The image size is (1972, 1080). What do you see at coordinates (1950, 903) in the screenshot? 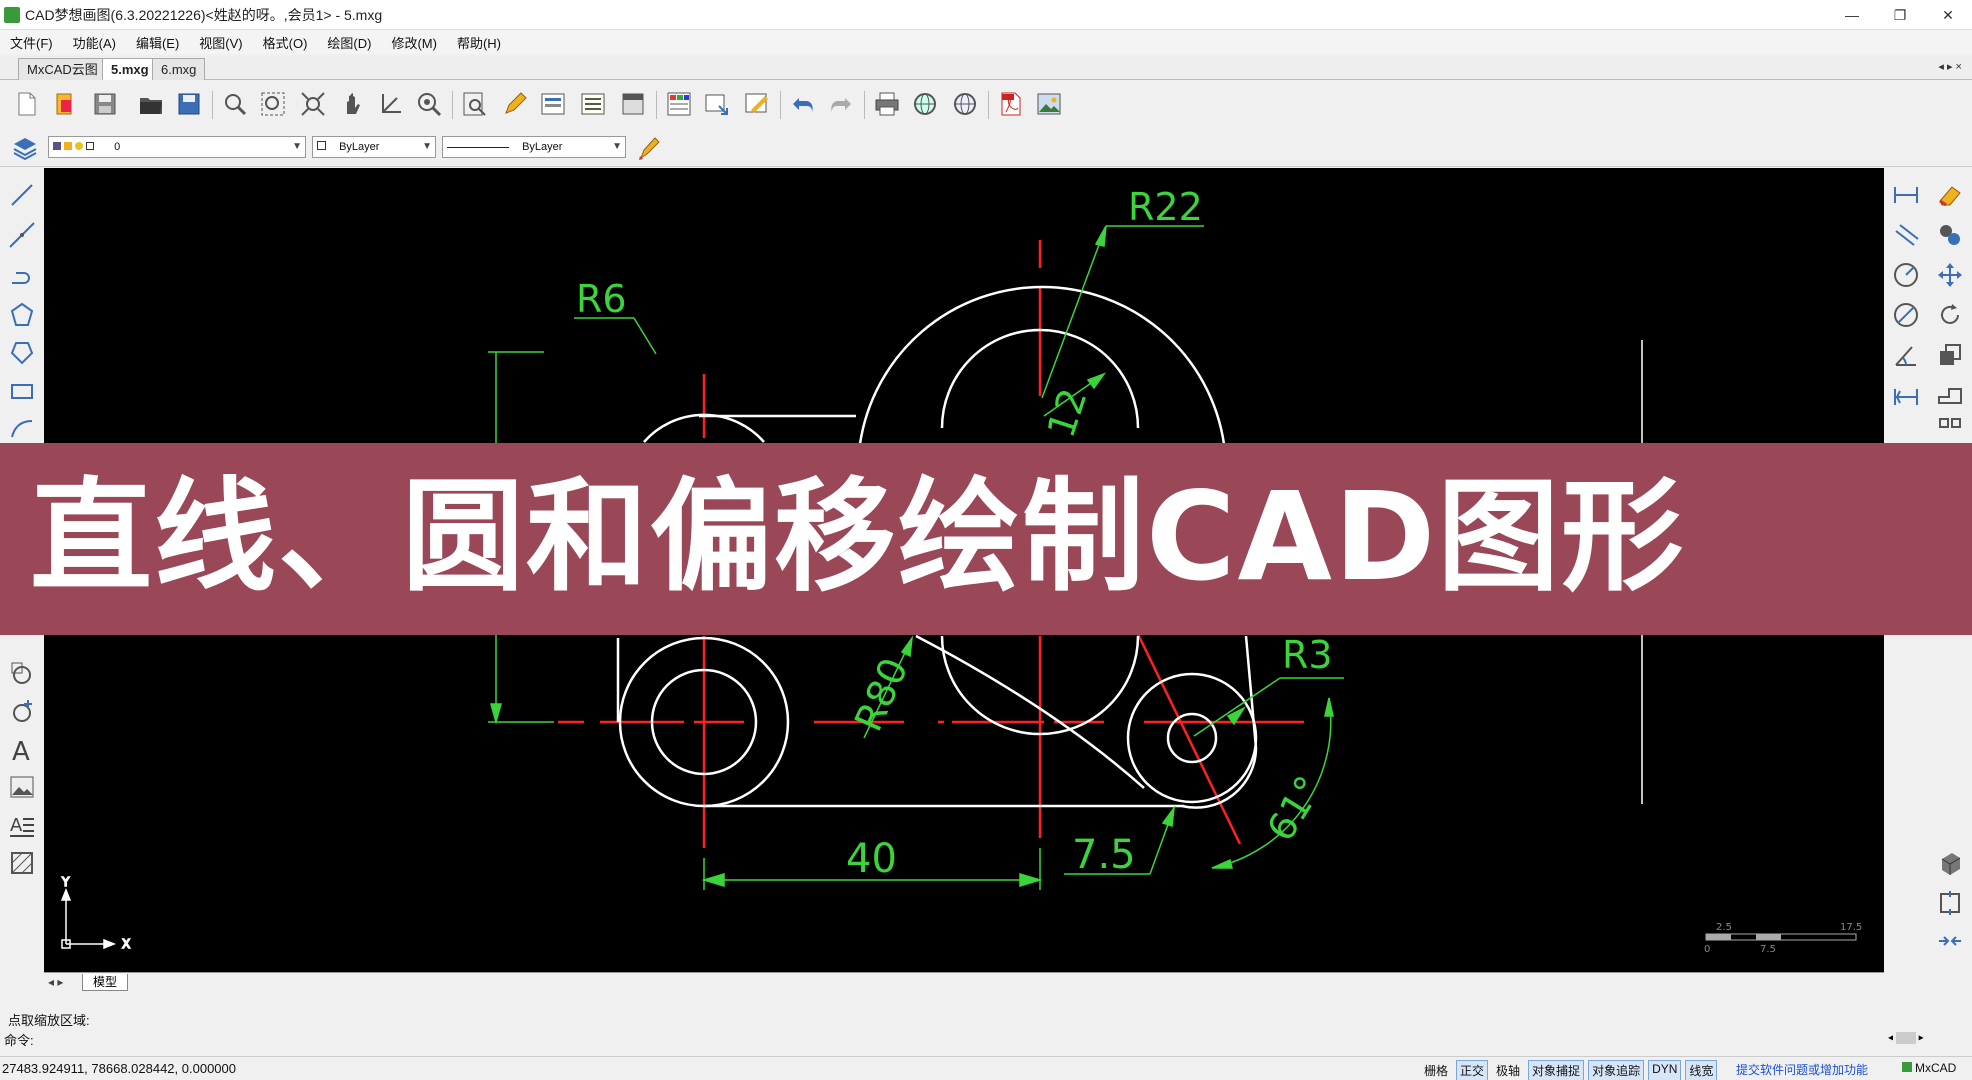
I see `explode-button` at bounding box center [1950, 903].